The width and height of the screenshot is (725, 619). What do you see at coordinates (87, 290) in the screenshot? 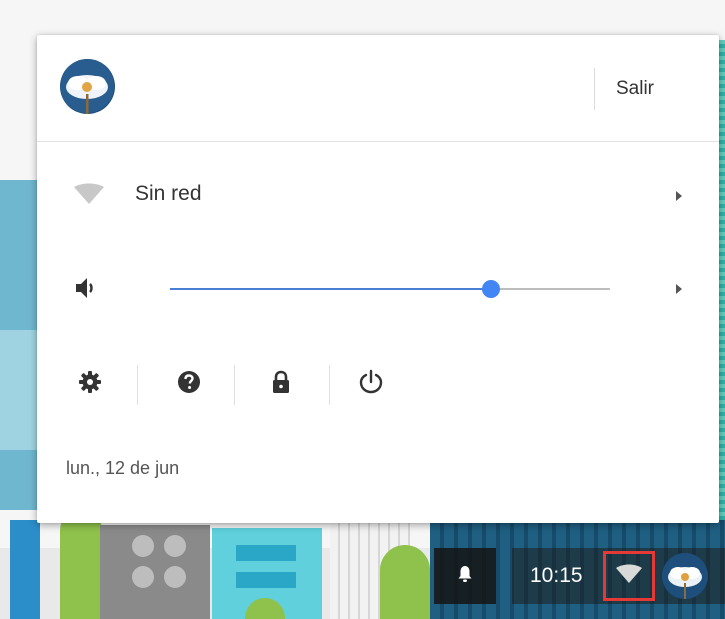
I see `speaker-icon` at bounding box center [87, 290].